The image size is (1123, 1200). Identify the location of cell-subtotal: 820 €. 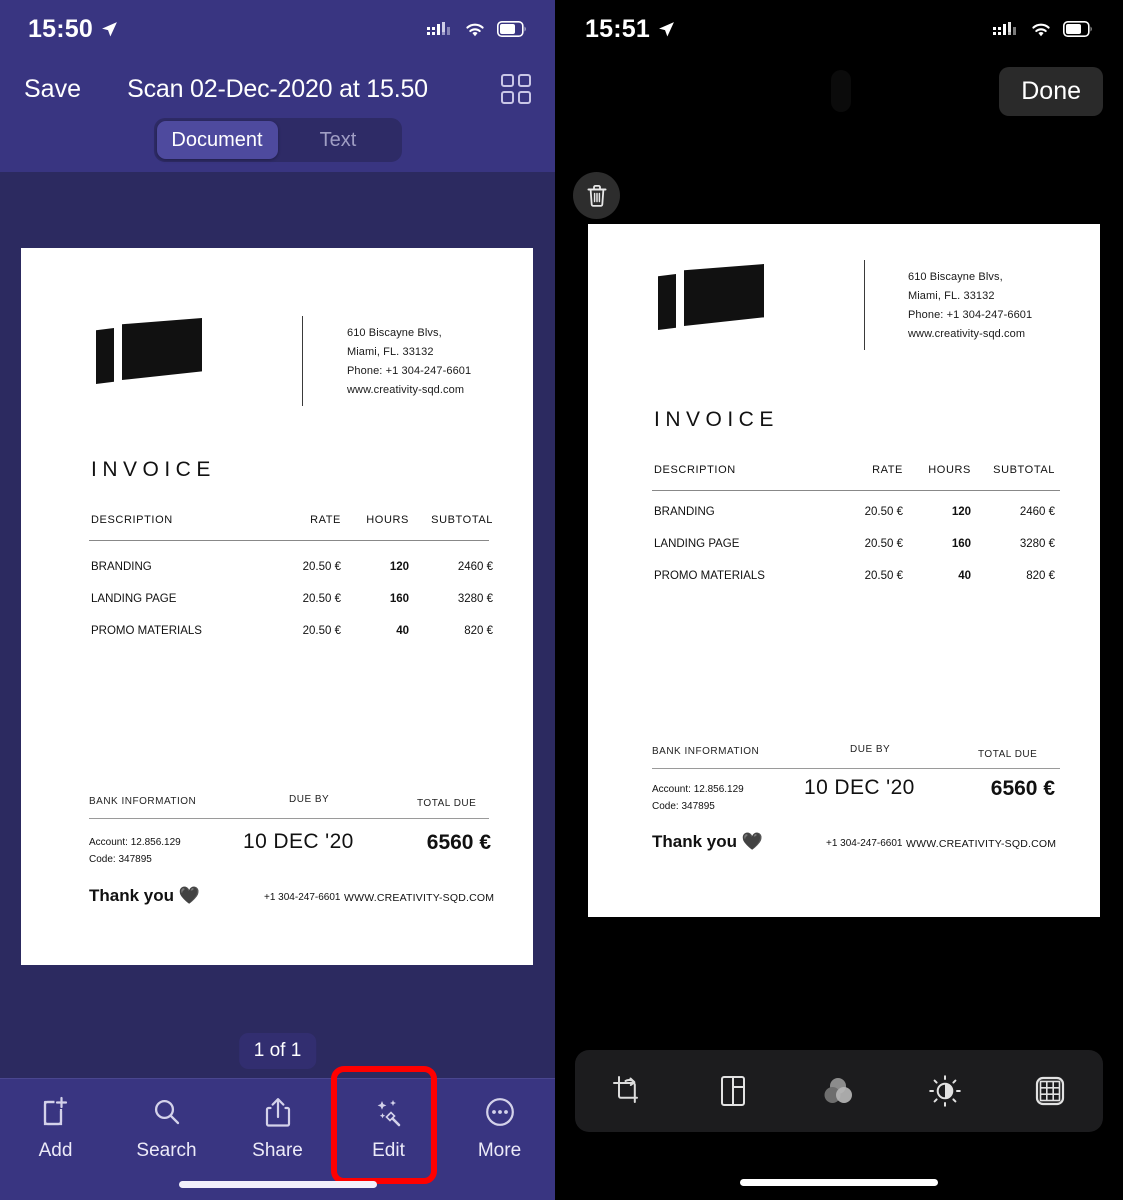
(1040, 576).